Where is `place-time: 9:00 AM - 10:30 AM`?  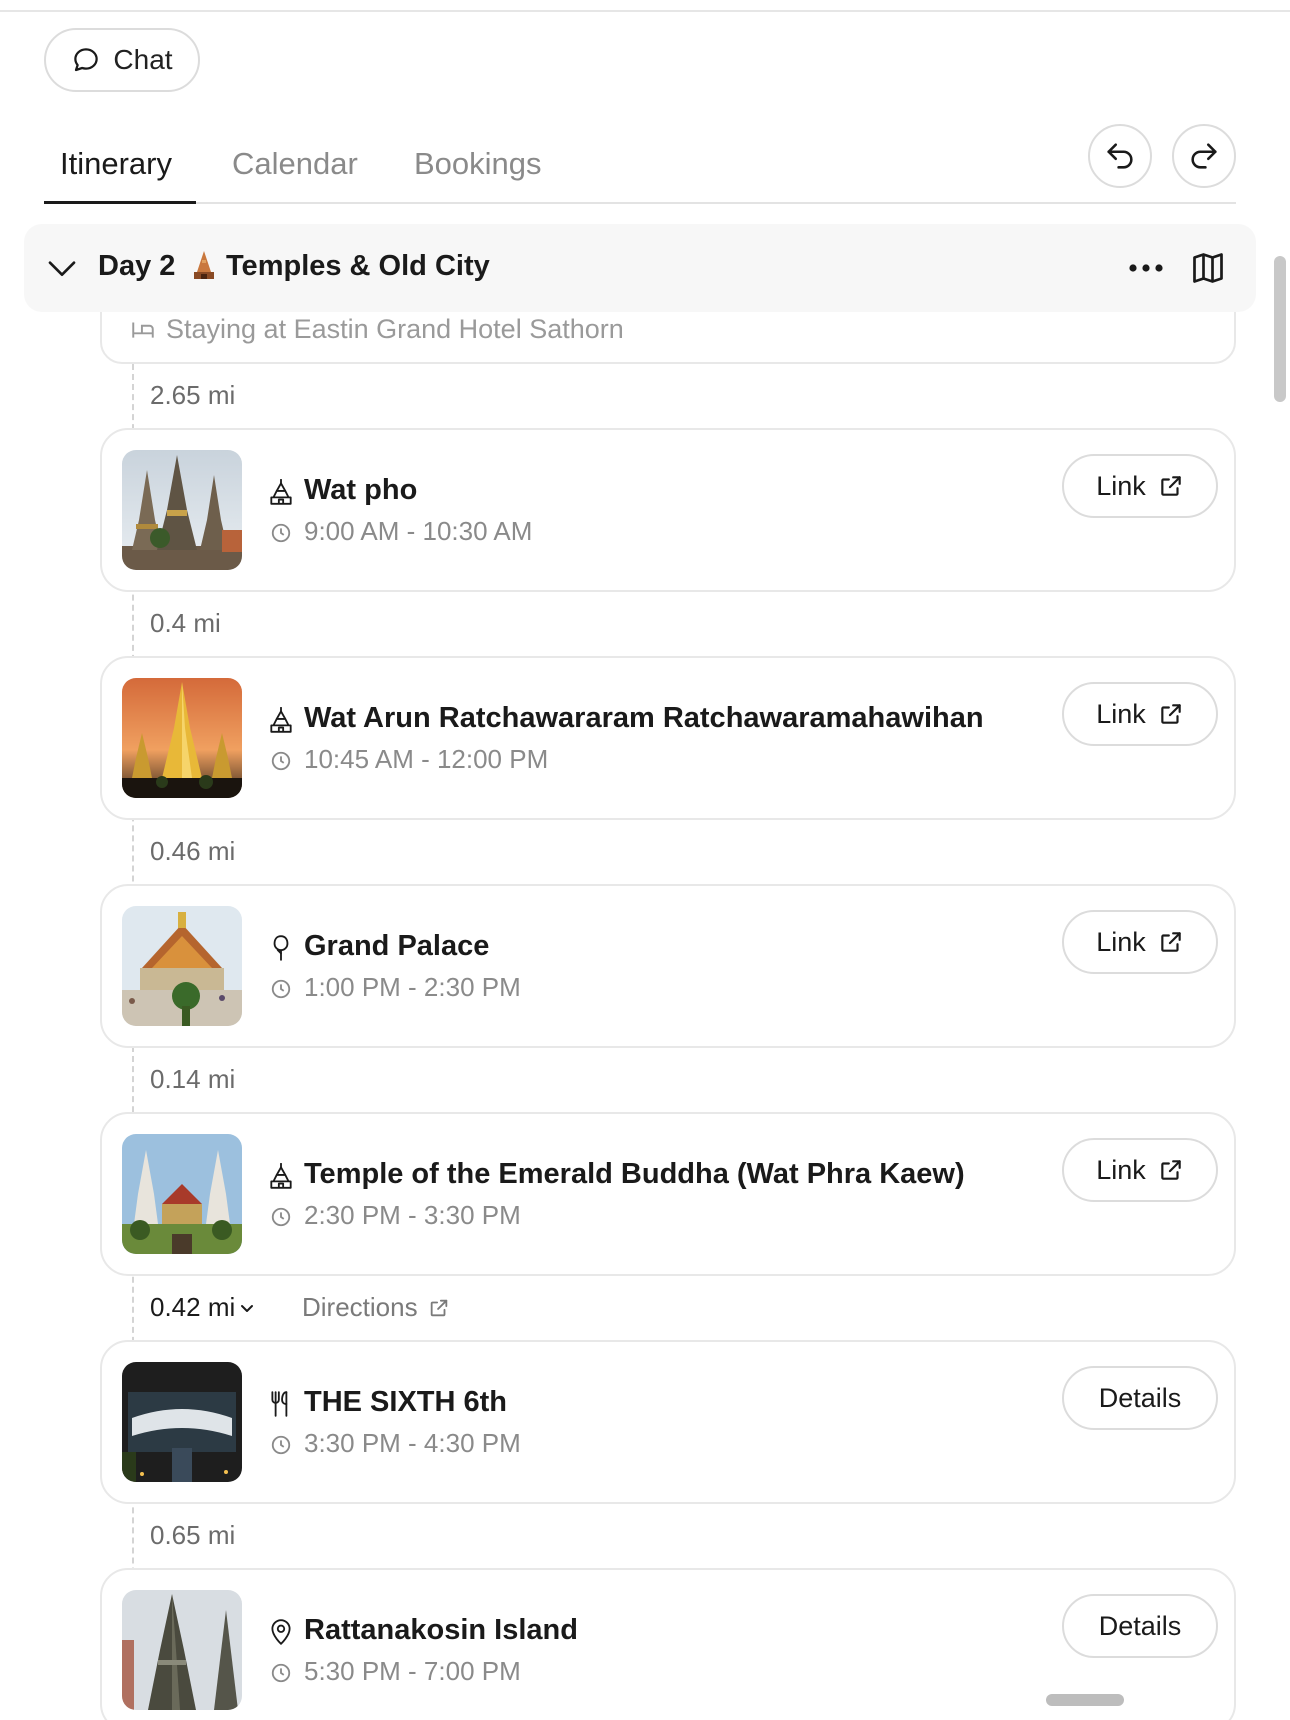
place-time: 9:00 AM - 10:30 AM is located at coordinates (418, 531).